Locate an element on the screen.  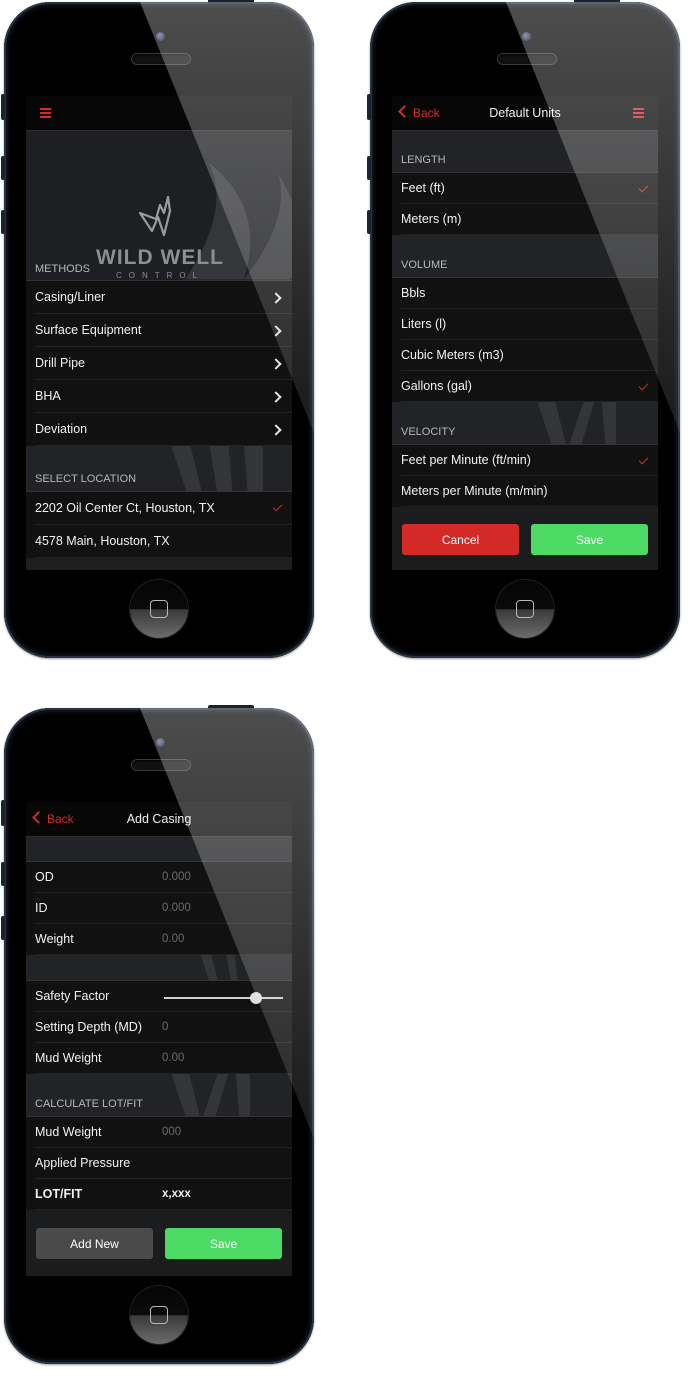
volume-down-button is located at coordinates (3, 222).